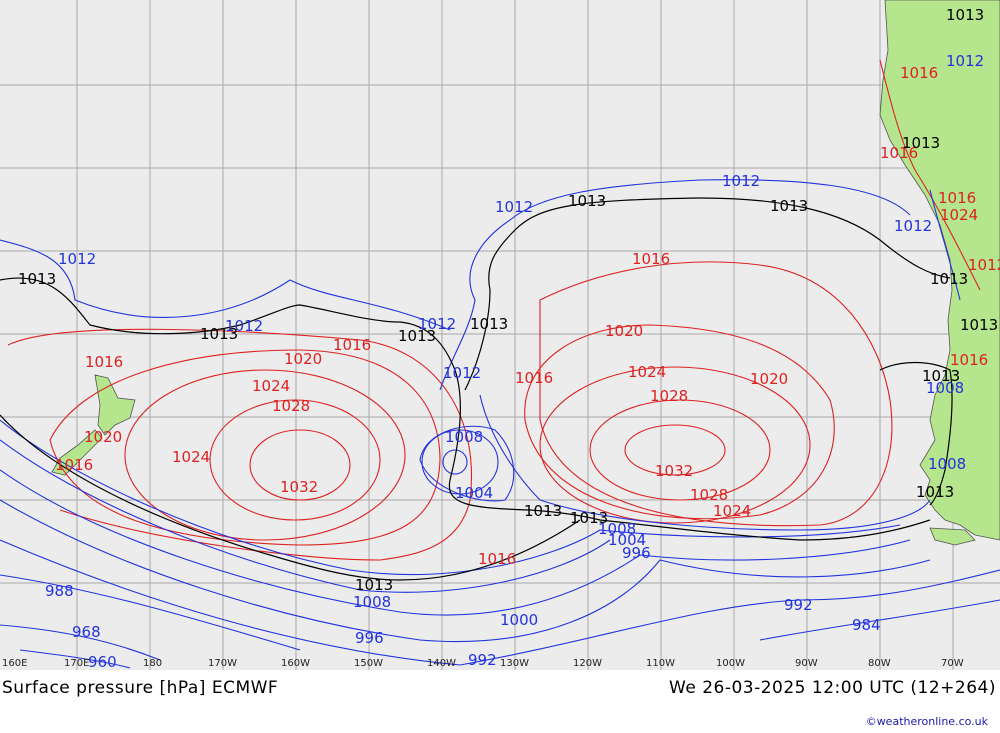  I want to click on lon-label: 80W, so click(879, 663).